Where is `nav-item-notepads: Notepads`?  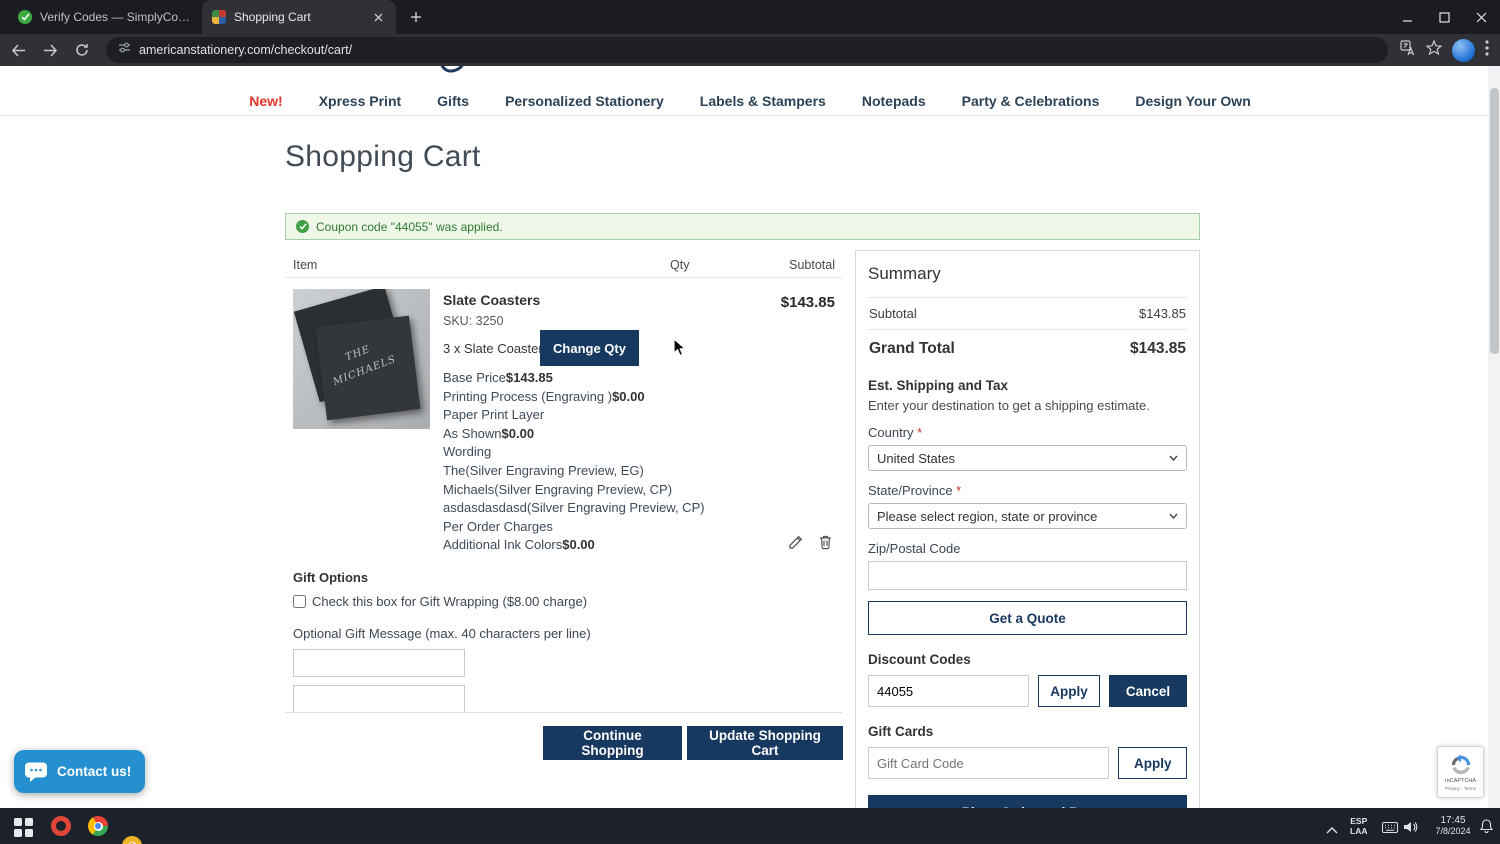
nav-item-notepads: Notepads is located at coordinates (894, 101).